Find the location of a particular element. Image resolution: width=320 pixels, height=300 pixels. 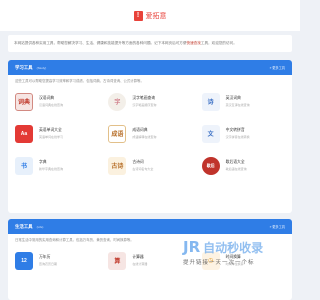

tool-title: 汉语词典 is located at coordinates (47, 98).